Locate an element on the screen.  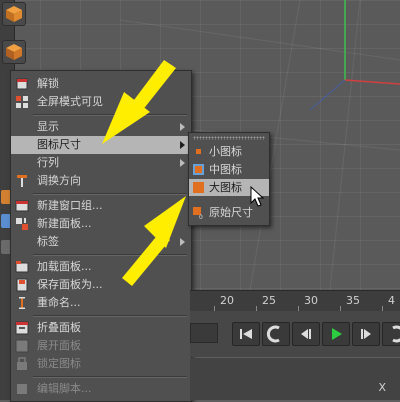
rename-icon is located at coordinates (22, 303).